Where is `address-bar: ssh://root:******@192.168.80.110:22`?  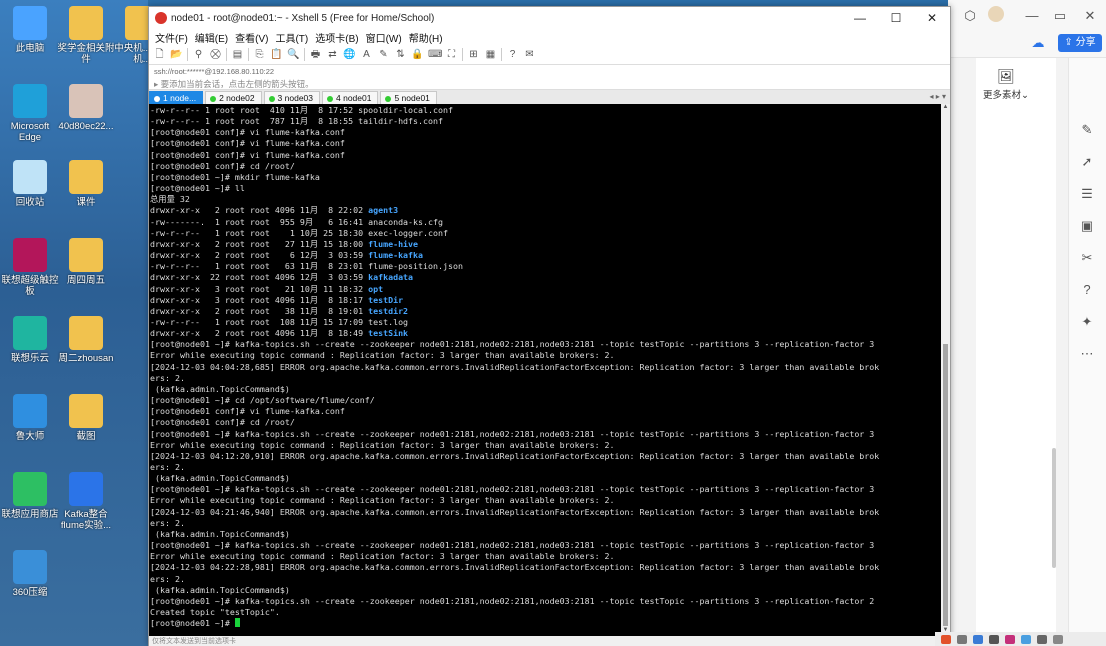
address-bar: ssh://root:******@192.168.80.110:22 is located at coordinates (549, 71).